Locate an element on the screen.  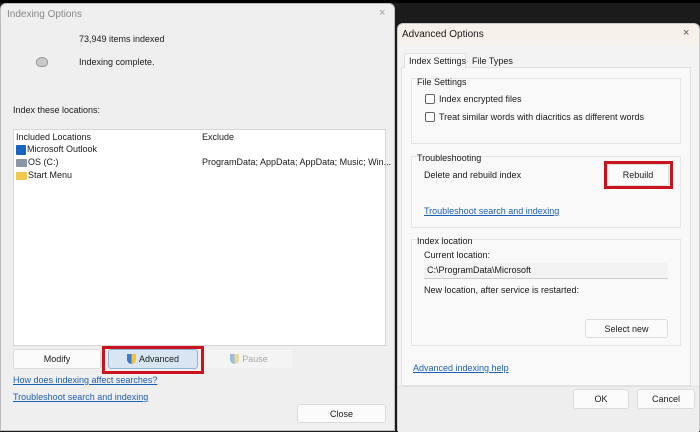
how-indexing-link: How does indexing affect searches? is located at coordinates (85, 380).